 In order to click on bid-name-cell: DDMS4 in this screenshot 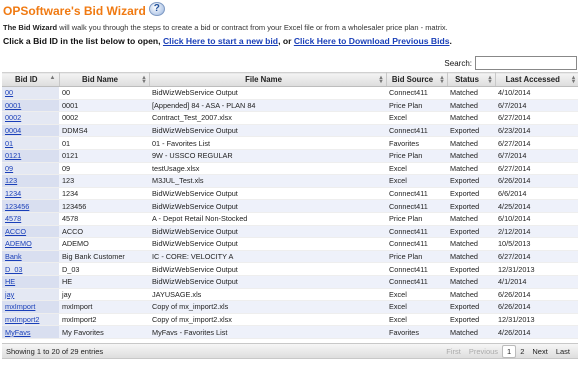, I will do `click(104, 131)`.